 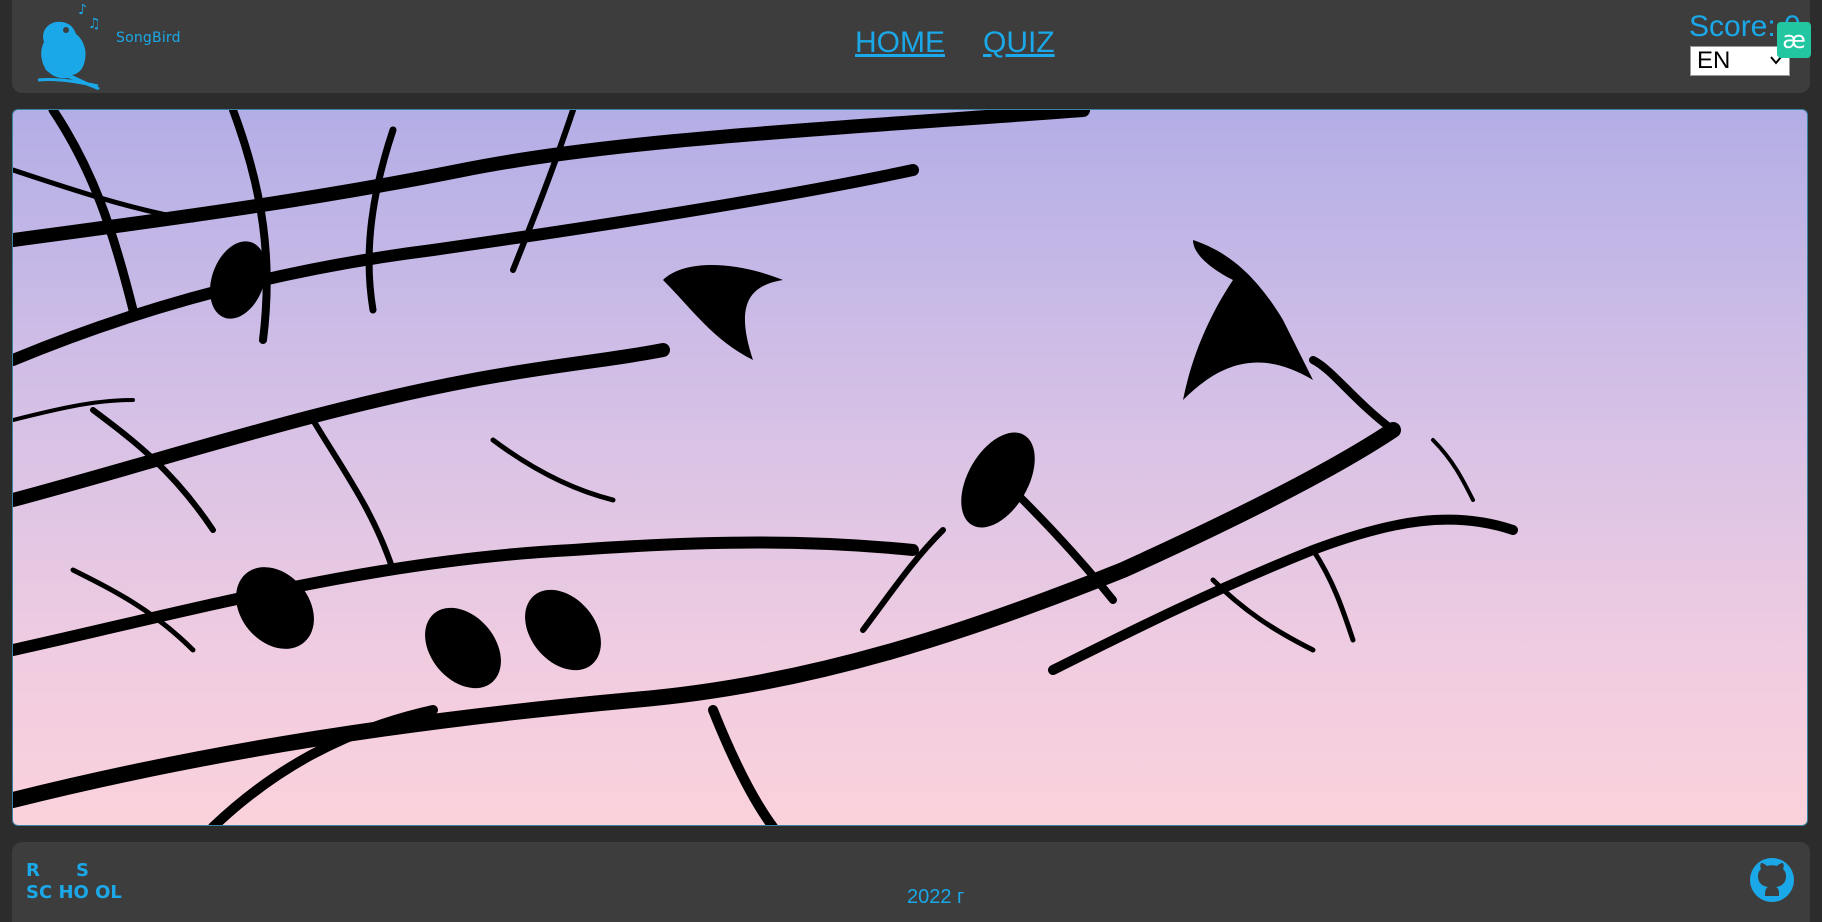 I want to click on github-icon, so click(x=1772, y=880).